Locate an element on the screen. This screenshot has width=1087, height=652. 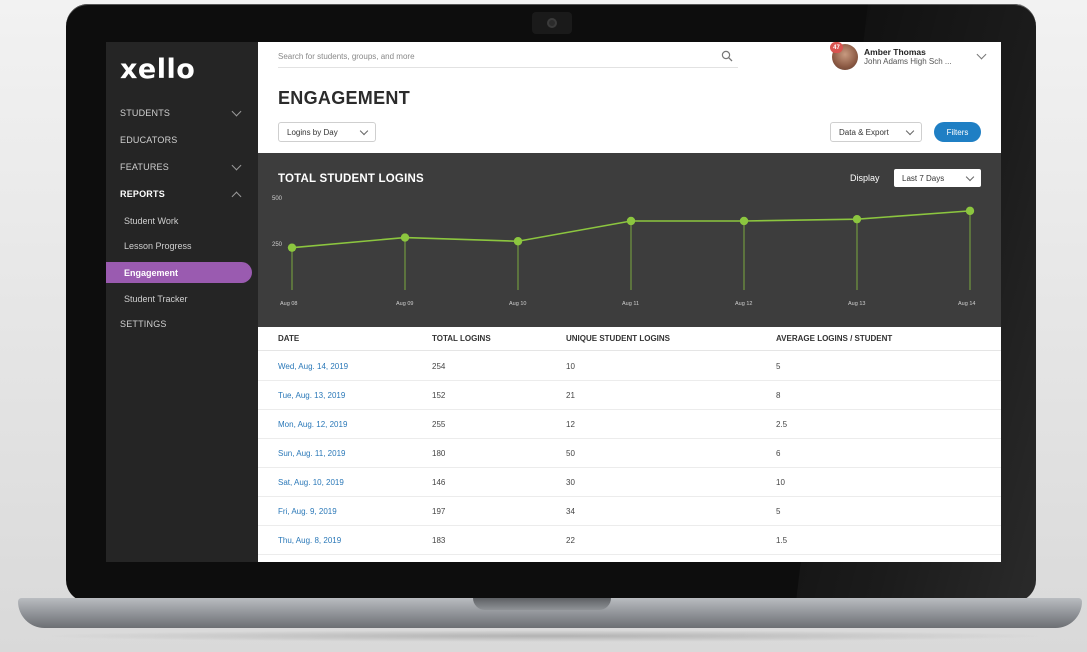
row-average-logins: 2.5 is located at coordinates (782, 424).